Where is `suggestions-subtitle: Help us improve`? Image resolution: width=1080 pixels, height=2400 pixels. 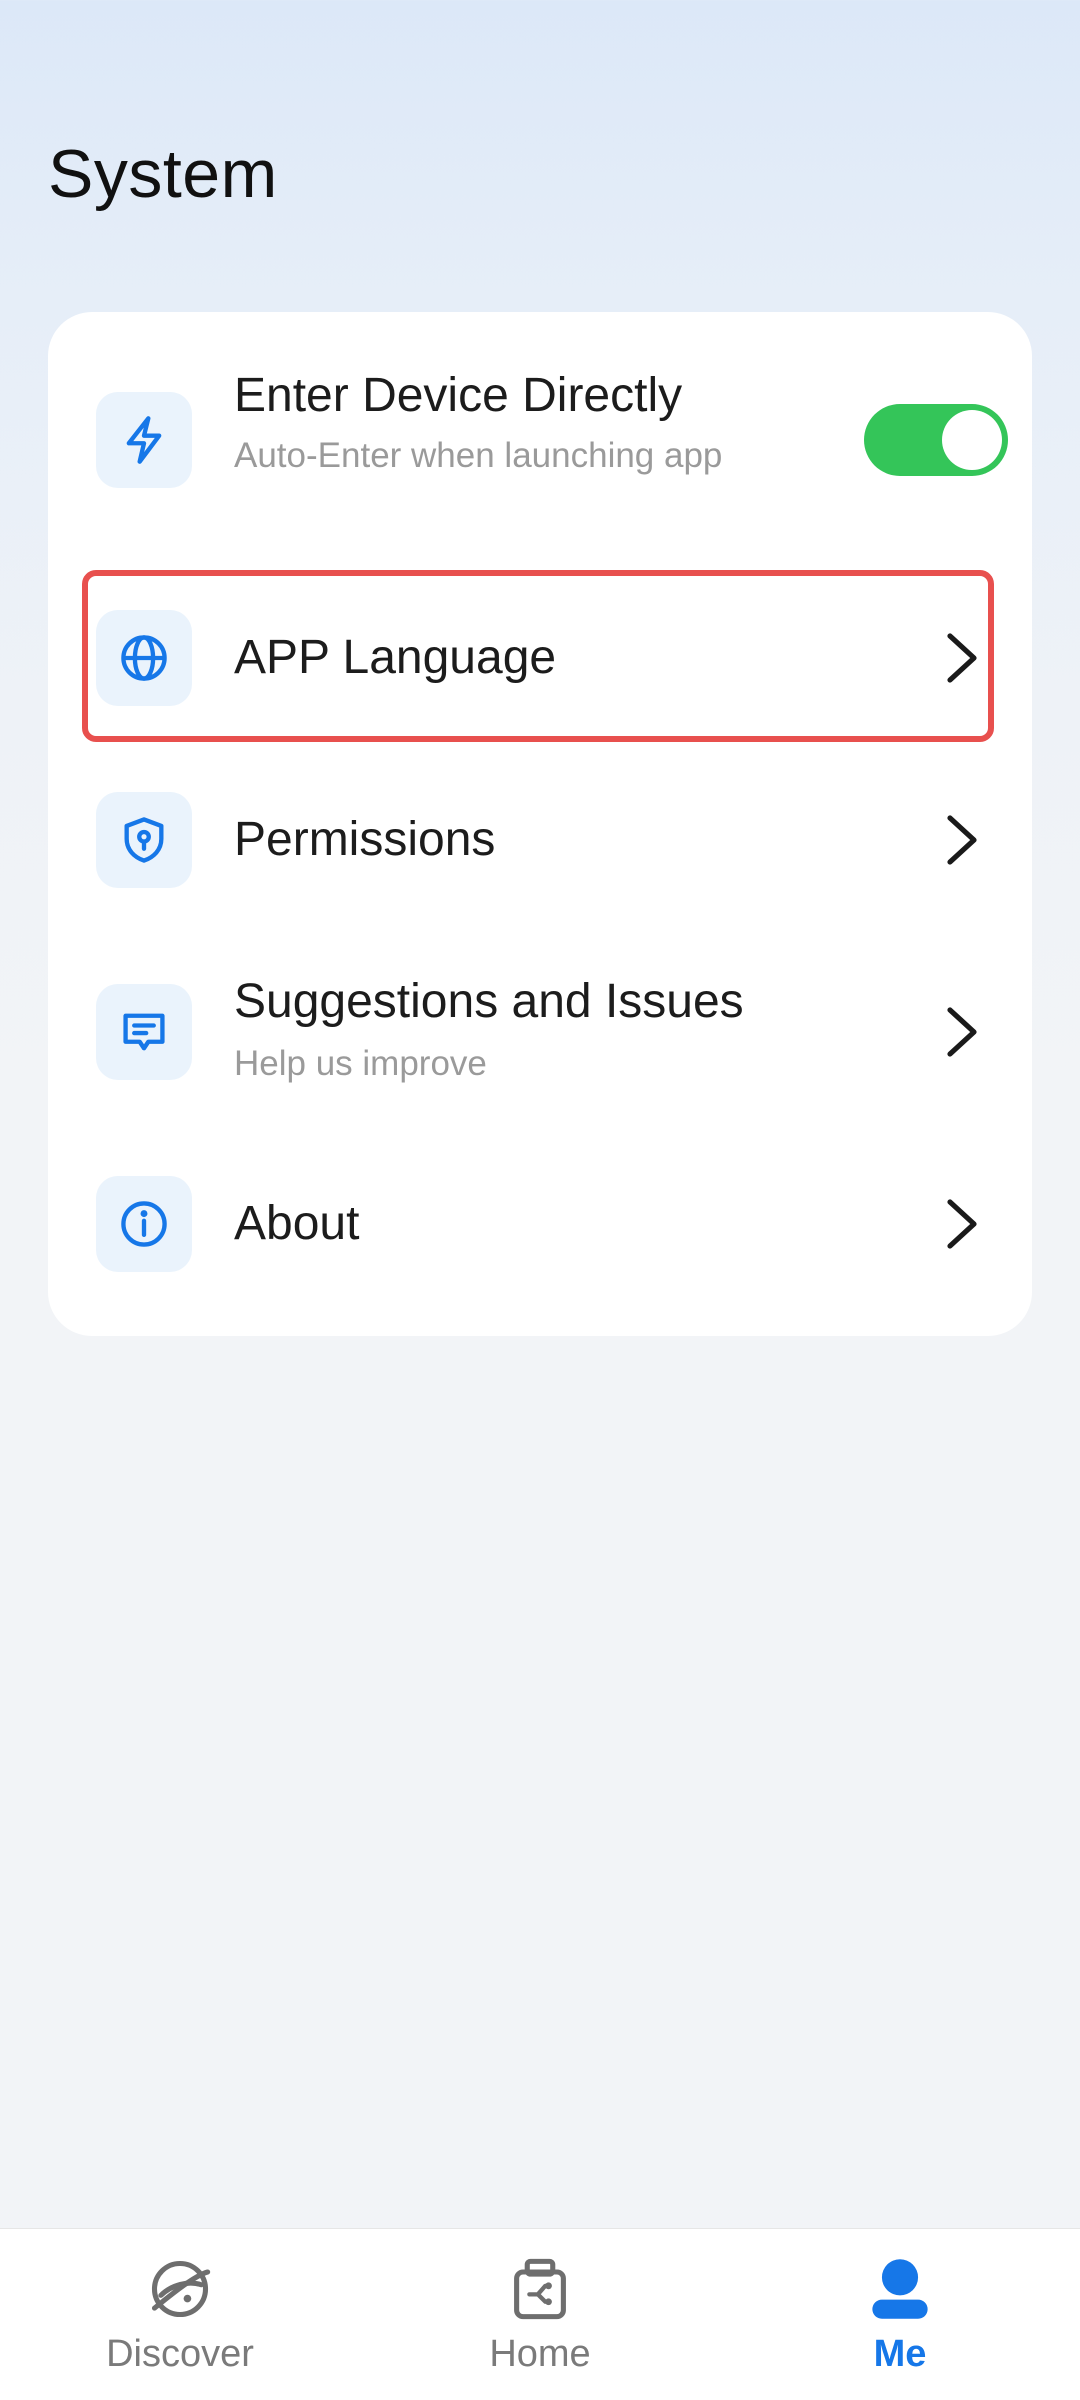
suggestions-subtitle: Help us improve is located at coordinates (360, 1063).